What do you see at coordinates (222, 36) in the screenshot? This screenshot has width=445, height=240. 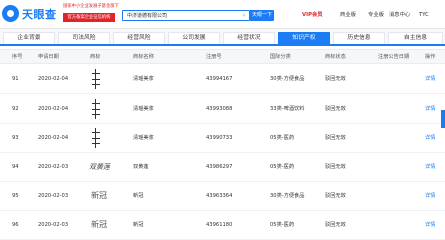 I see `section-tabs: 企业背景 司法风险 经营风险 公司发展 经营状况 知识产权 历史信息 自主信息` at bounding box center [222, 36].